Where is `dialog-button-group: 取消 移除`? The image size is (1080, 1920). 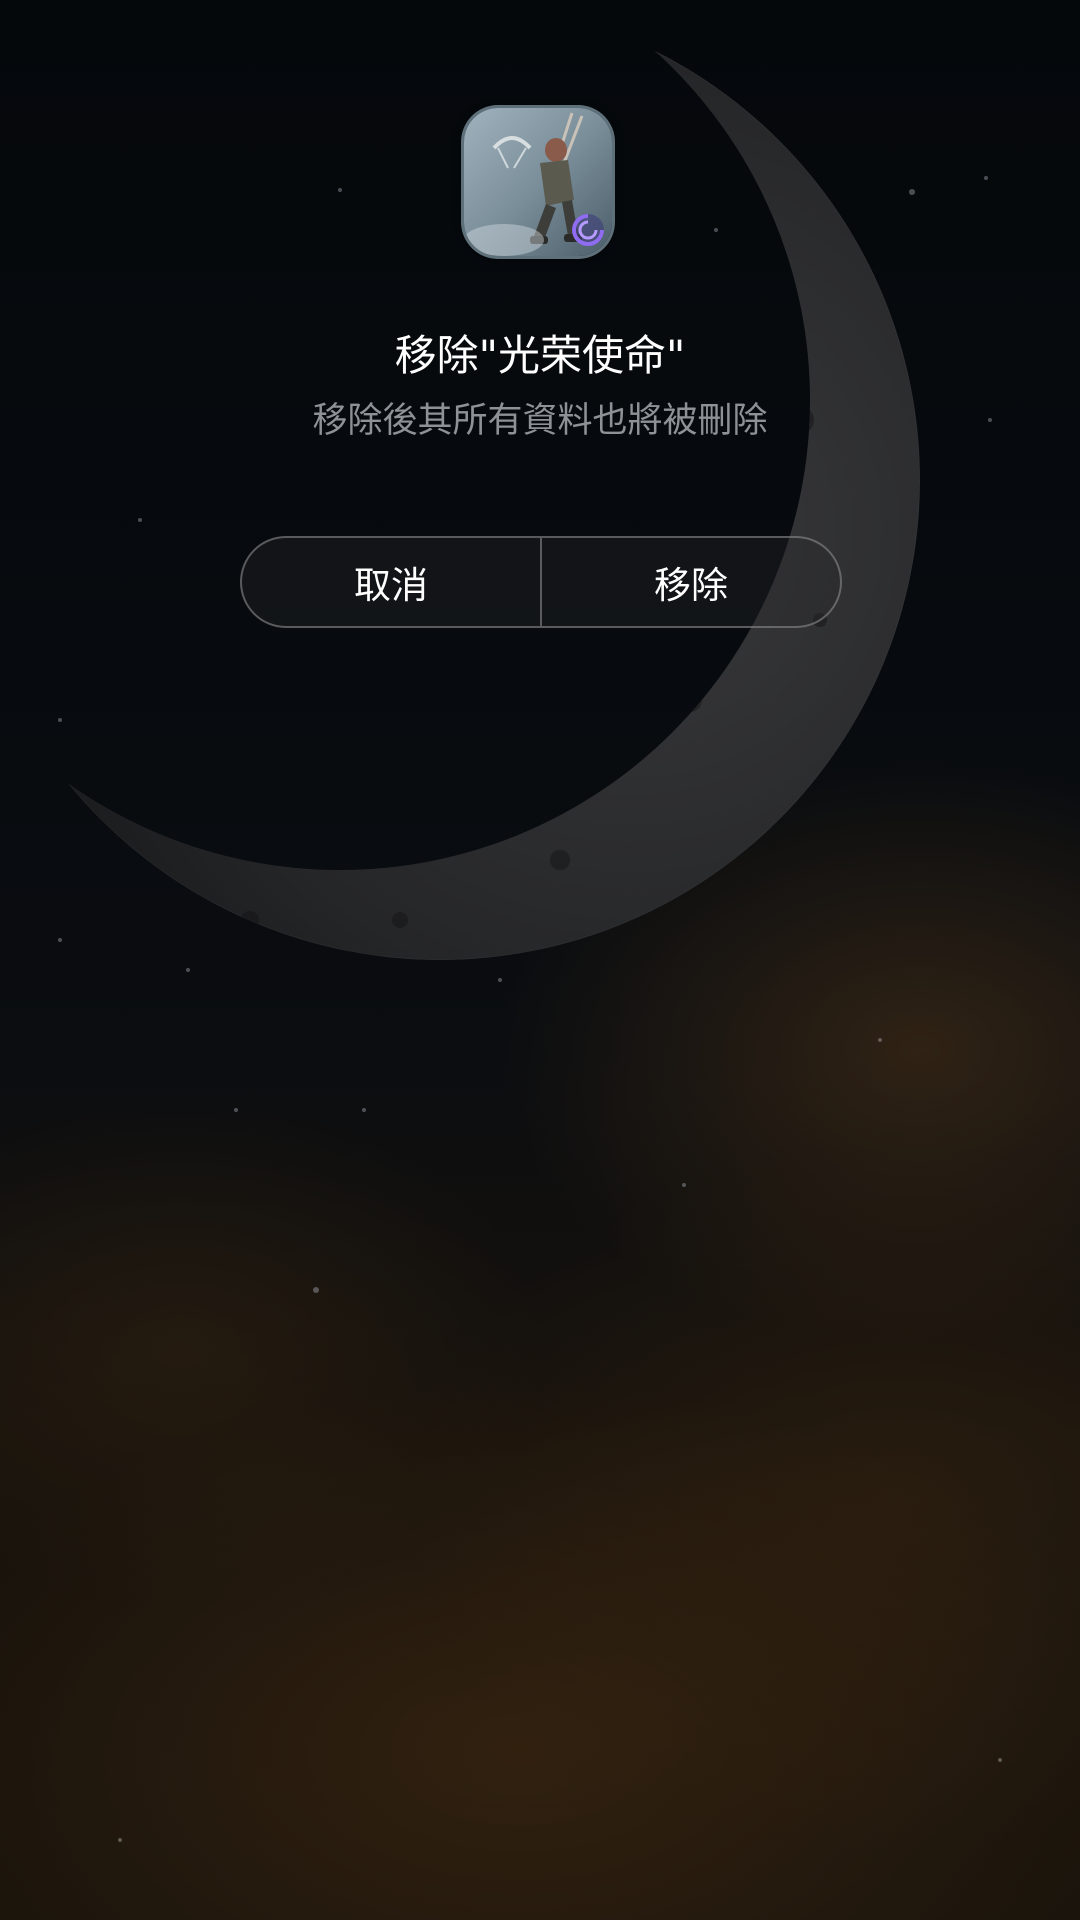 dialog-button-group: 取消 移除 is located at coordinates (541, 582).